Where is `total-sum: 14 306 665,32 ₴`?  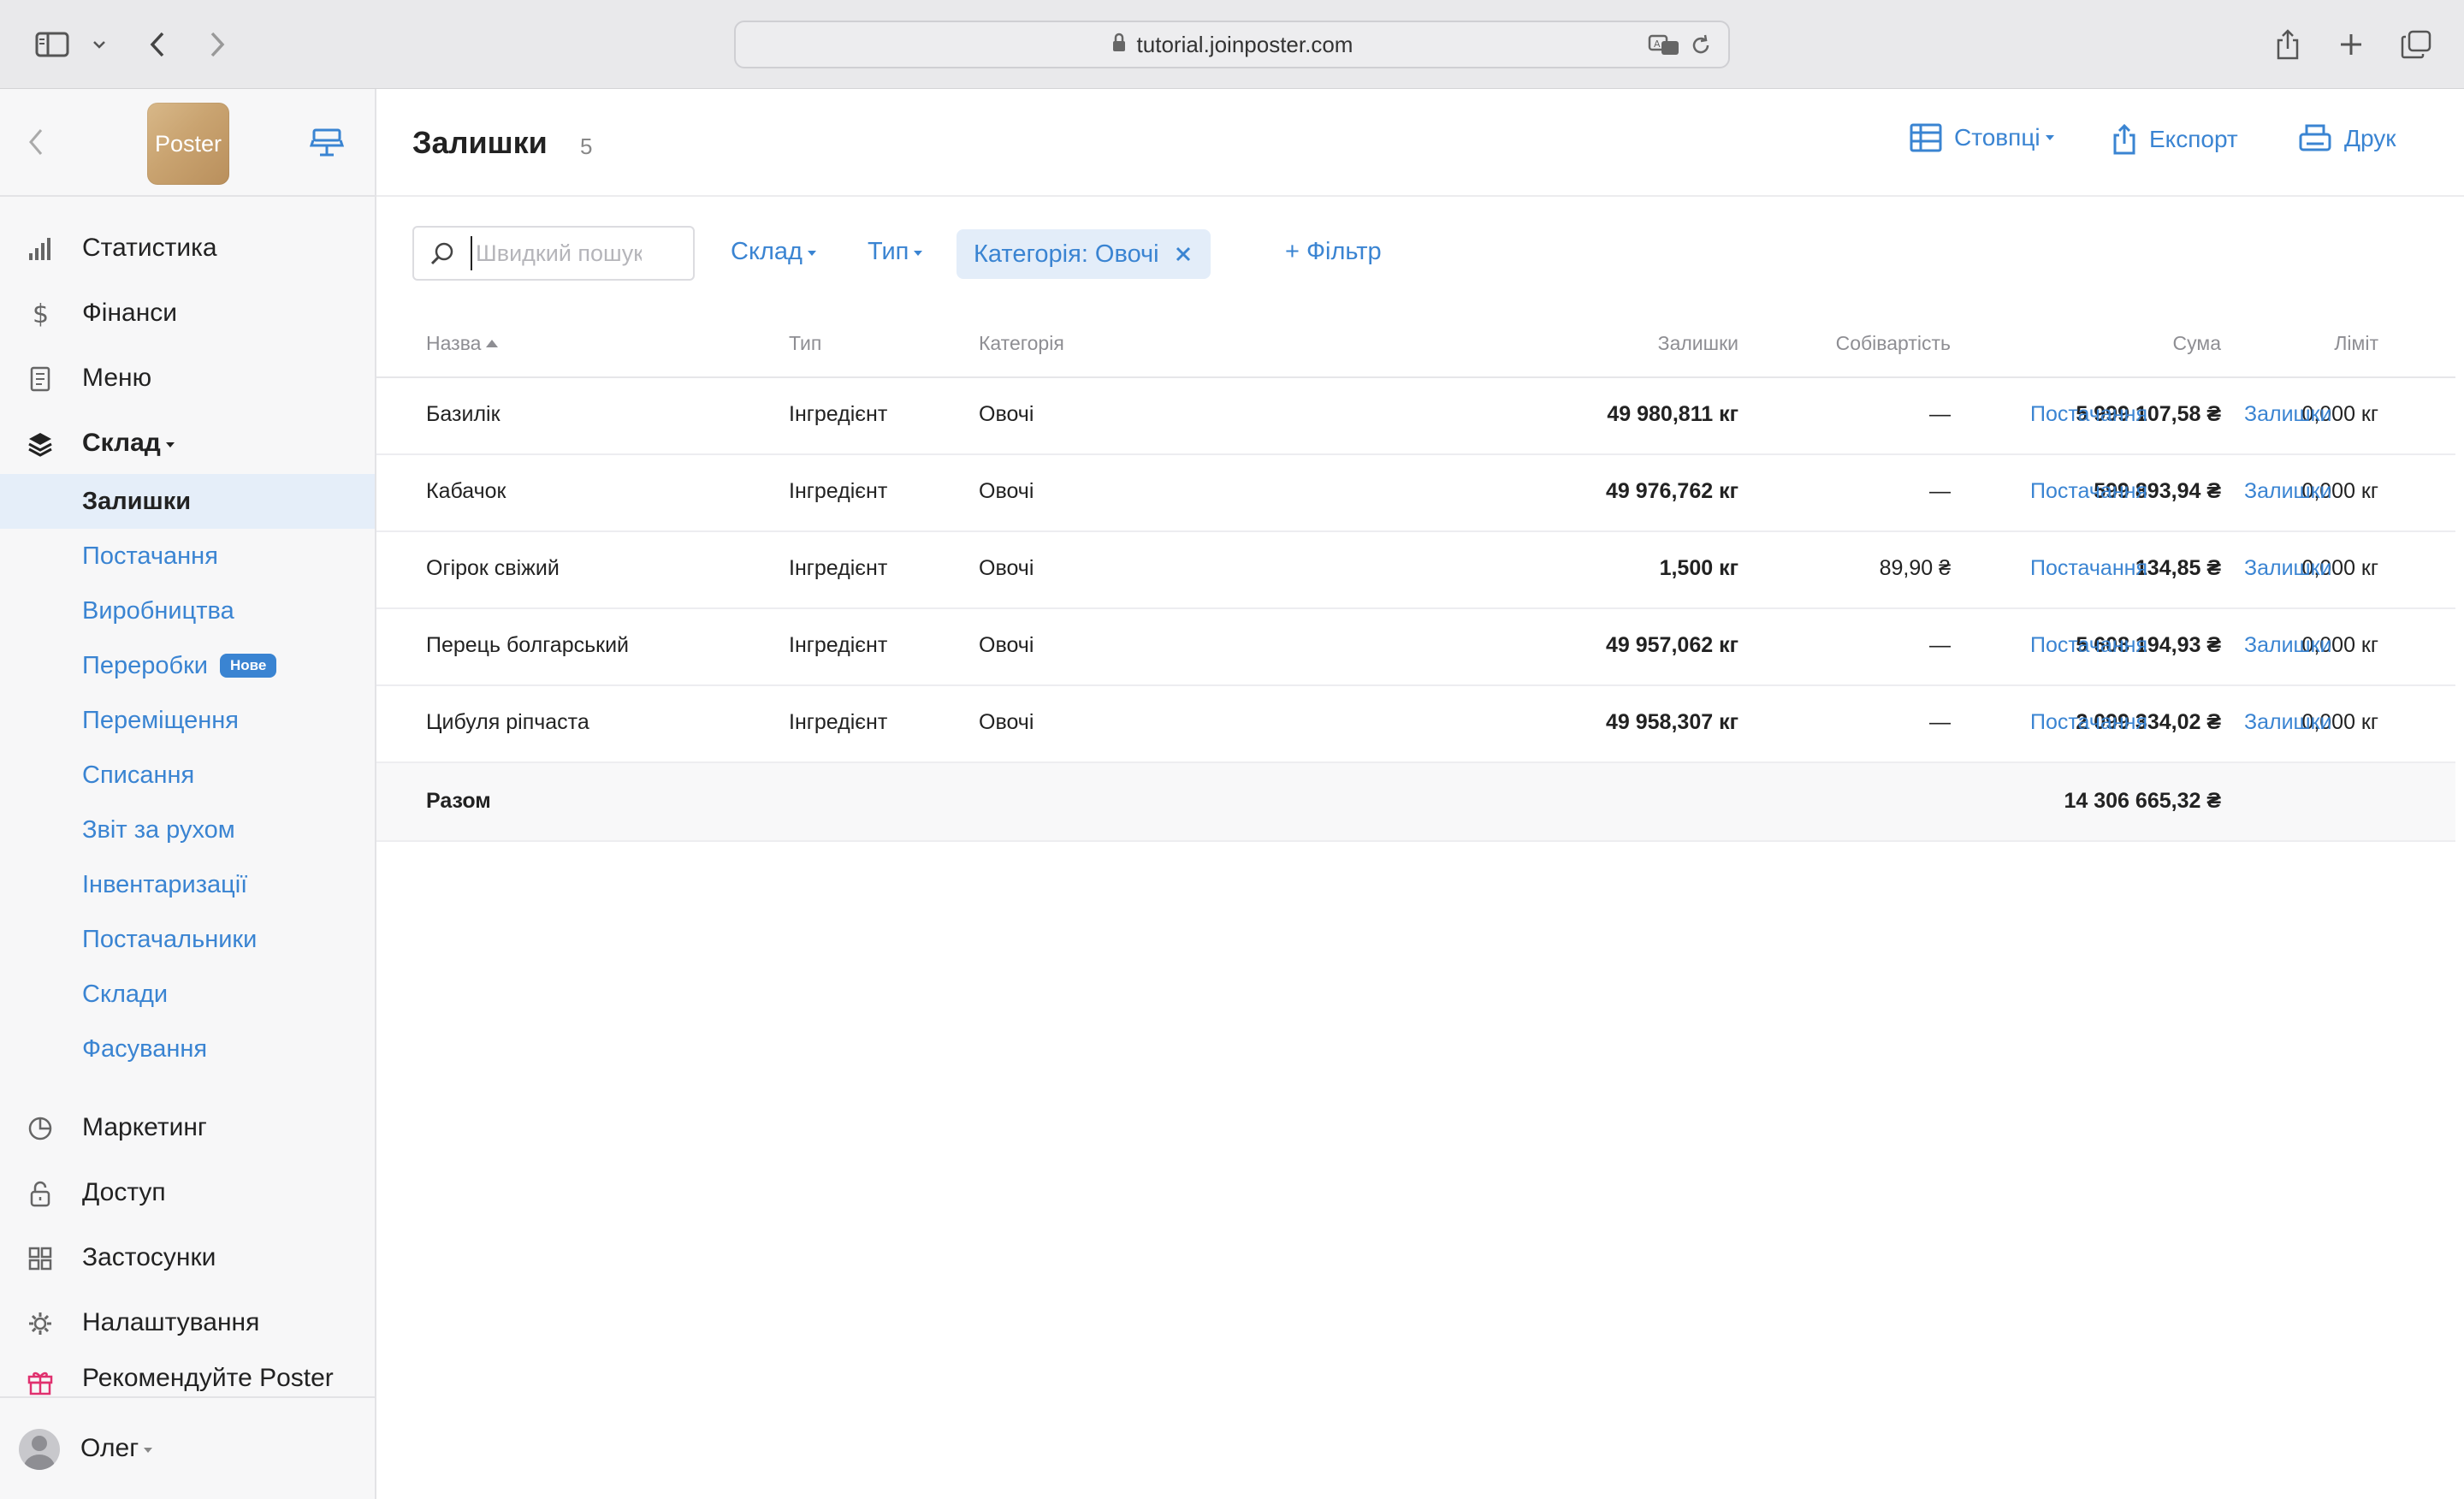 total-sum: 14 306 665,32 ₴ is located at coordinates (2143, 801).